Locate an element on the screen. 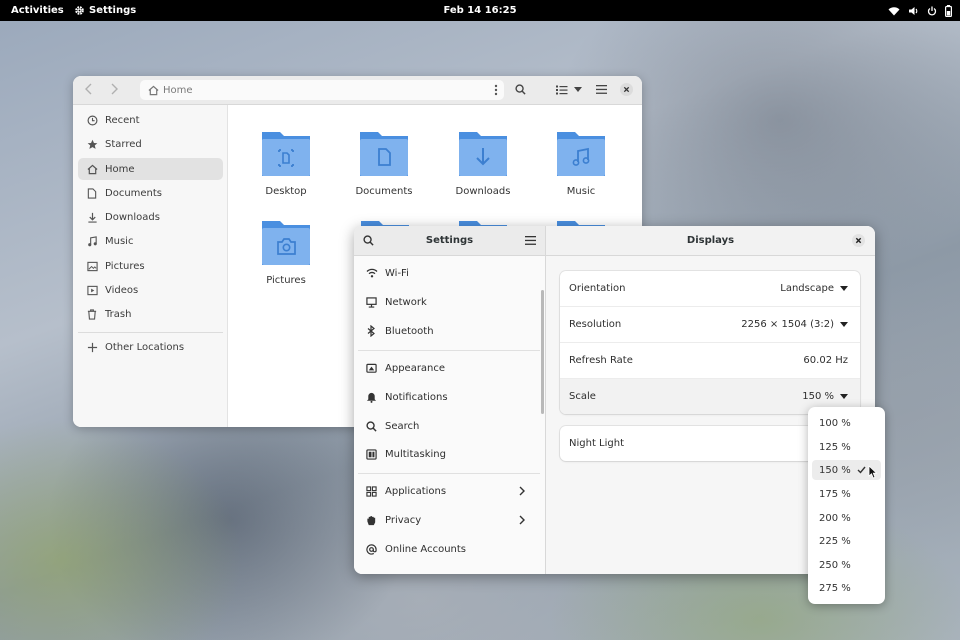 The width and height of the screenshot is (960, 640). folder-label: Documents is located at coordinates (384, 191).